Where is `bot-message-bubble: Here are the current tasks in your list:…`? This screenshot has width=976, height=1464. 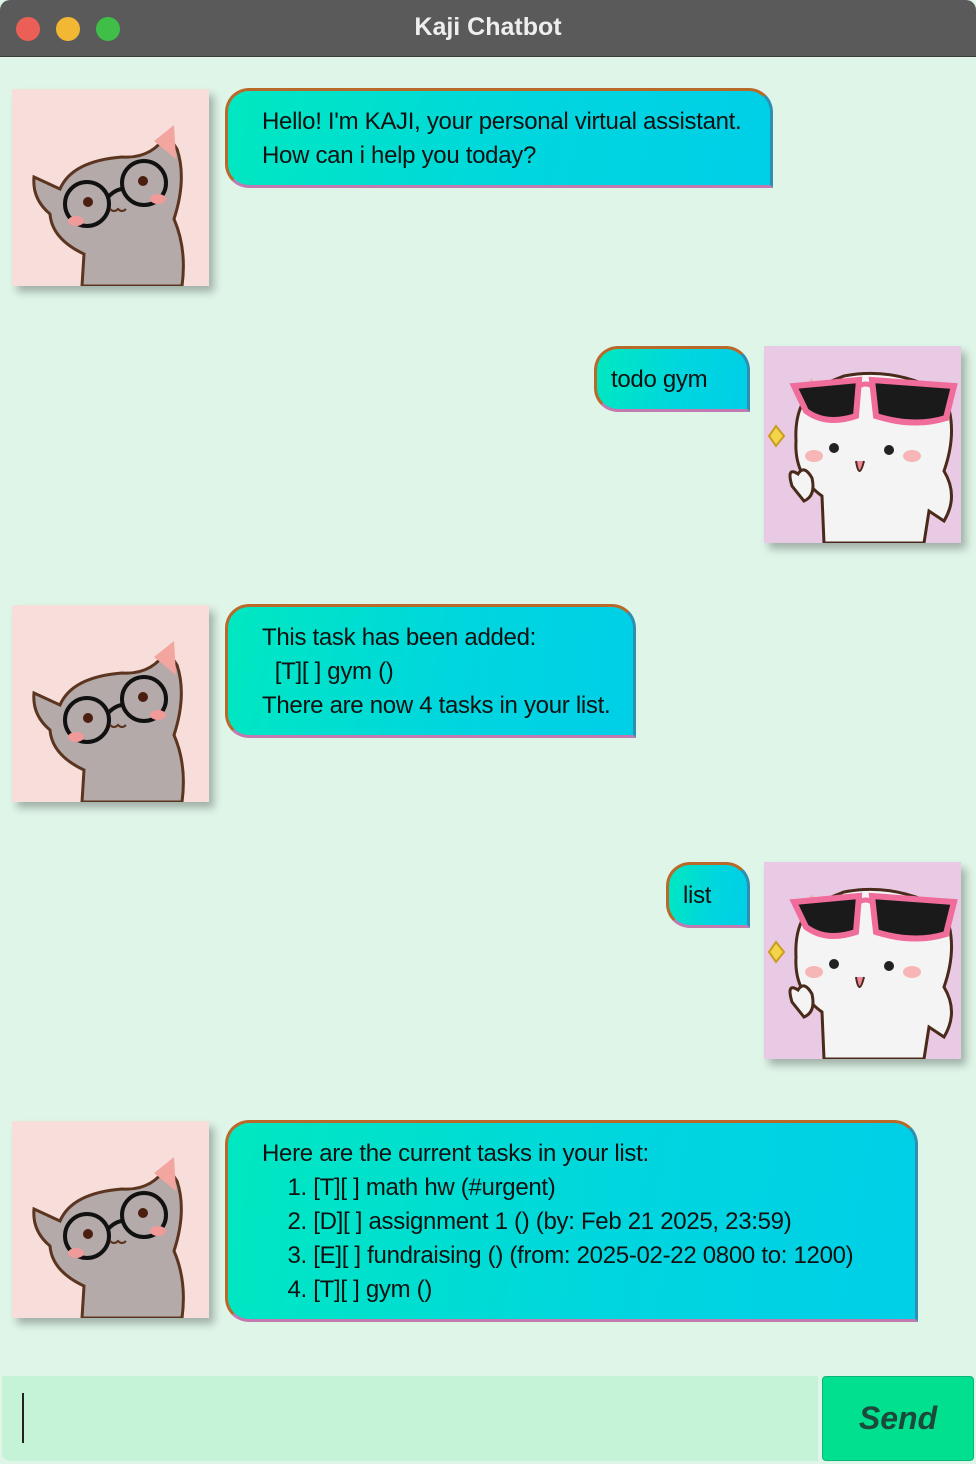
bot-message-bubble: Here are the current tasks in your list:… is located at coordinates (571, 1221).